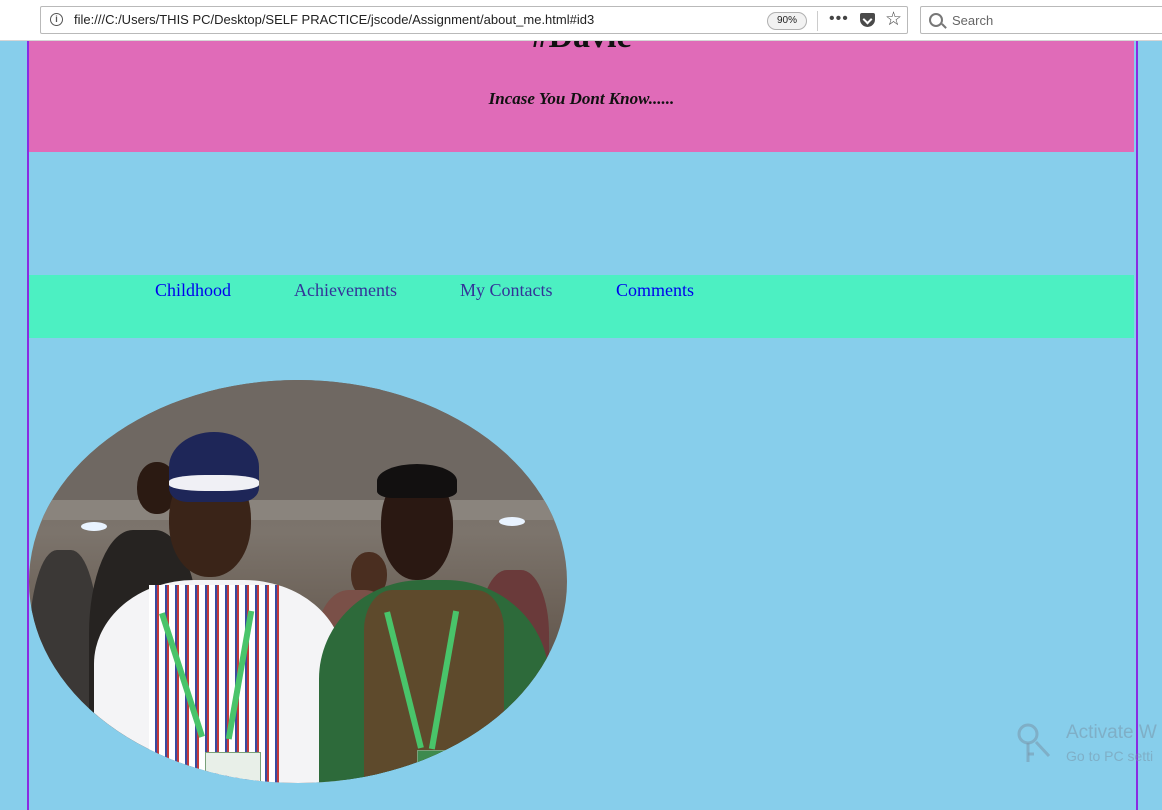 This screenshot has height=810, width=1162. I want to click on search-placeholder: Search, so click(972, 20).